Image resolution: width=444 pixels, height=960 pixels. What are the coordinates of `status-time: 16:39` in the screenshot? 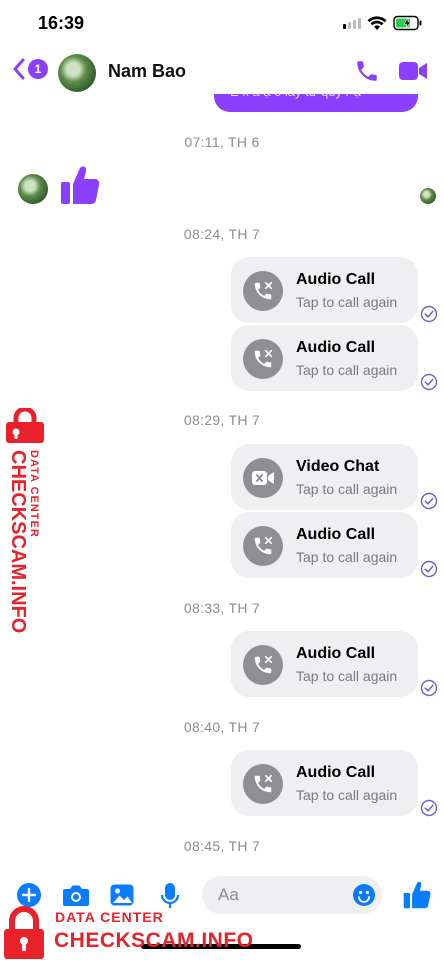 It's located at (61, 23).